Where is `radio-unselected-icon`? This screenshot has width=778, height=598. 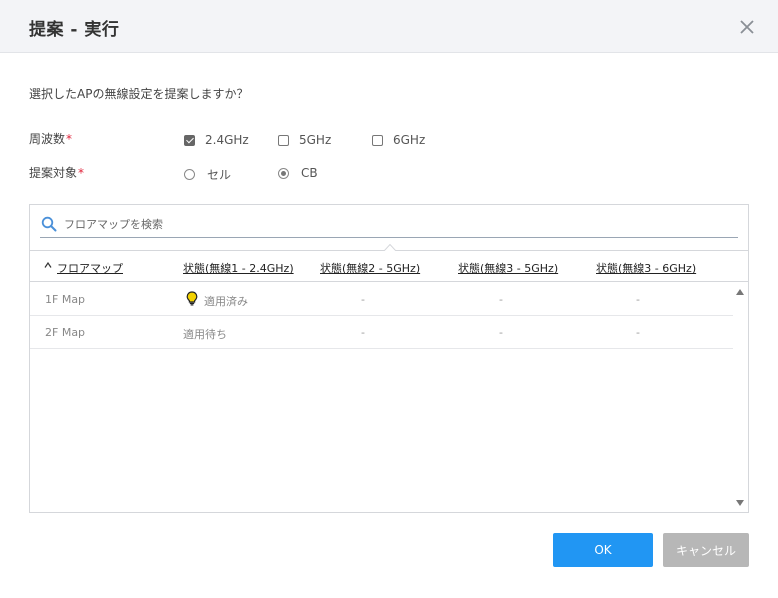
radio-unselected-icon is located at coordinates (189, 174).